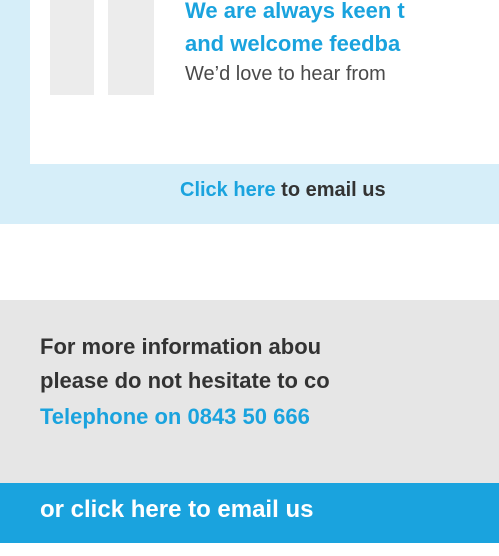  Describe the element at coordinates (330, 190) in the screenshot. I see `email-line-rest: to email us` at that location.